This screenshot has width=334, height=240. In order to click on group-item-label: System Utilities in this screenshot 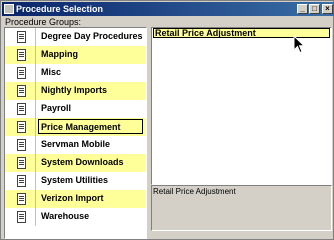, I will do `click(75, 180)`.